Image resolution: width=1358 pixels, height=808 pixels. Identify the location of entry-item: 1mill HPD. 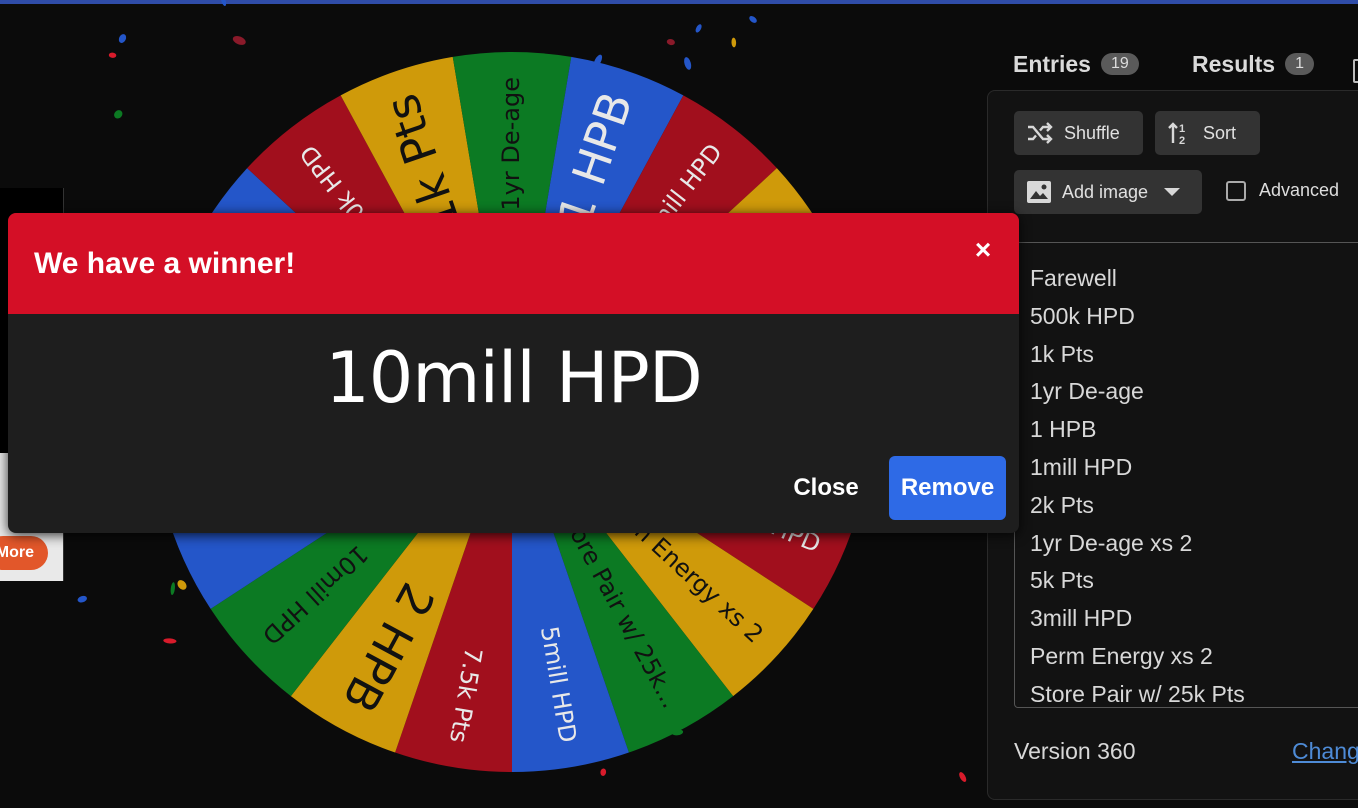
(1081, 467).